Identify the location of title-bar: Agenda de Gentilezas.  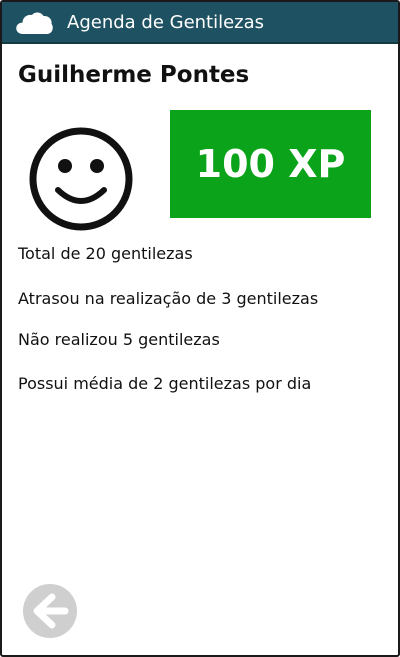
(200, 23).